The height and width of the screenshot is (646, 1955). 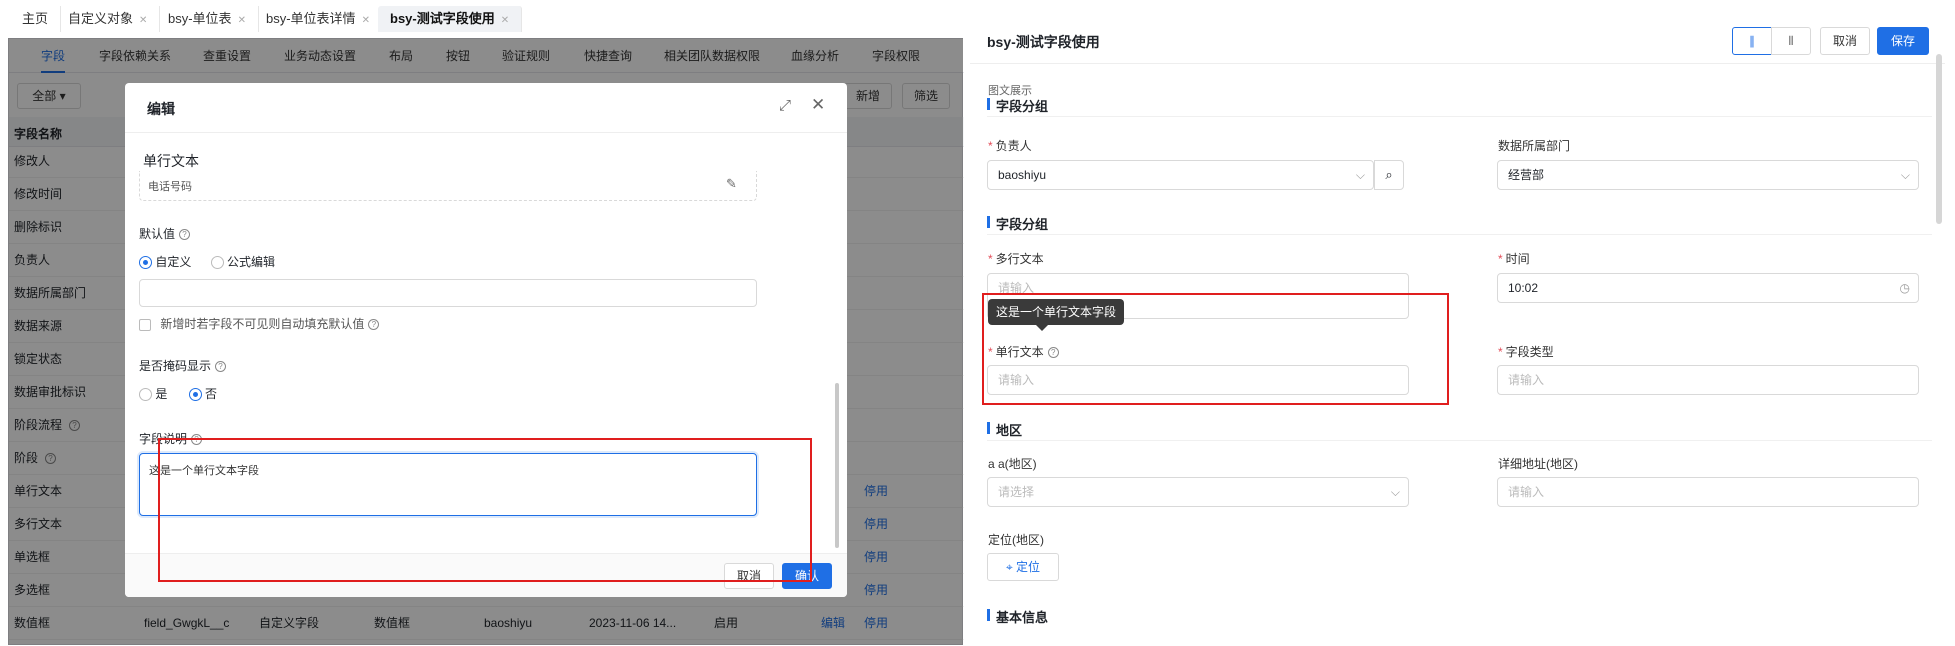 I want to click on mask-radio-group: 是 否, so click(x=178, y=393).